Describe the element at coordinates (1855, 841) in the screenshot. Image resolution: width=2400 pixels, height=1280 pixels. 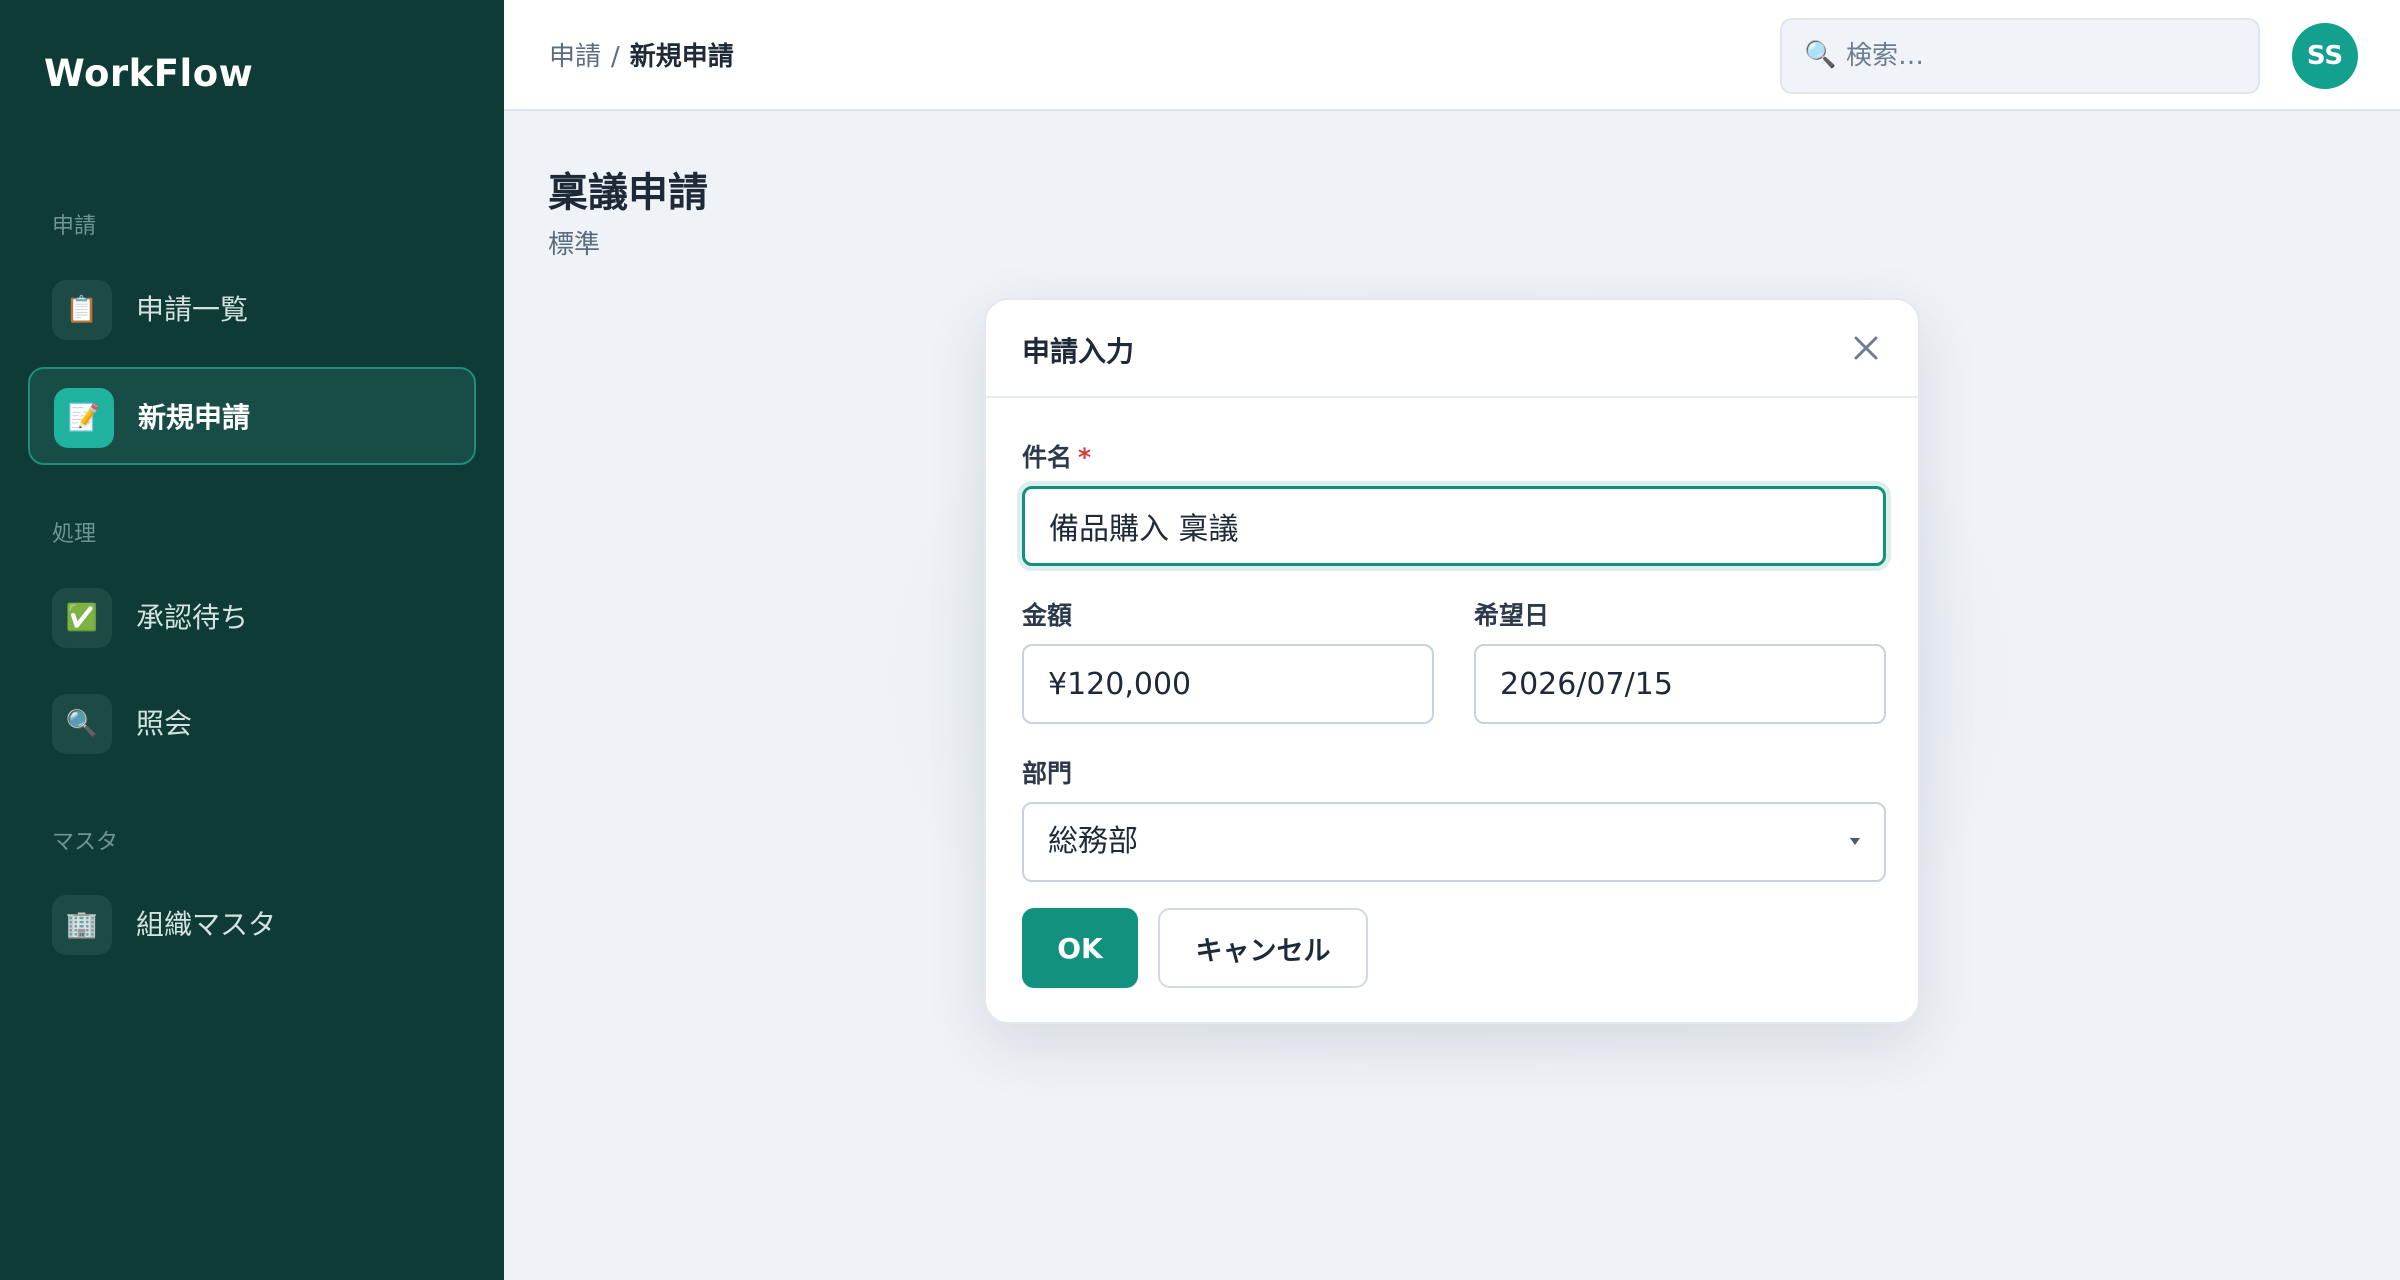
I see `chevron-down-icon` at that location.